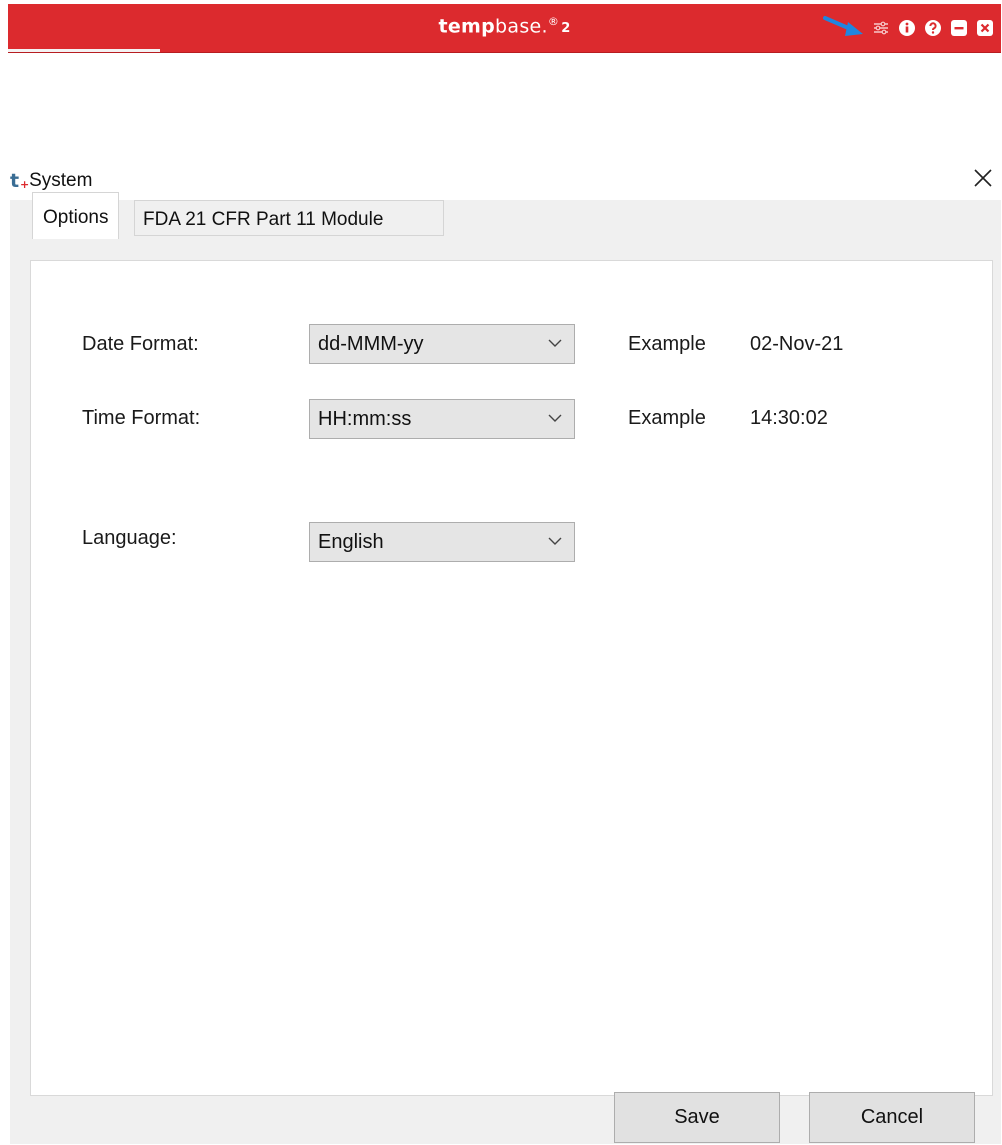  I want to click on window-controls, so click(933, 28).